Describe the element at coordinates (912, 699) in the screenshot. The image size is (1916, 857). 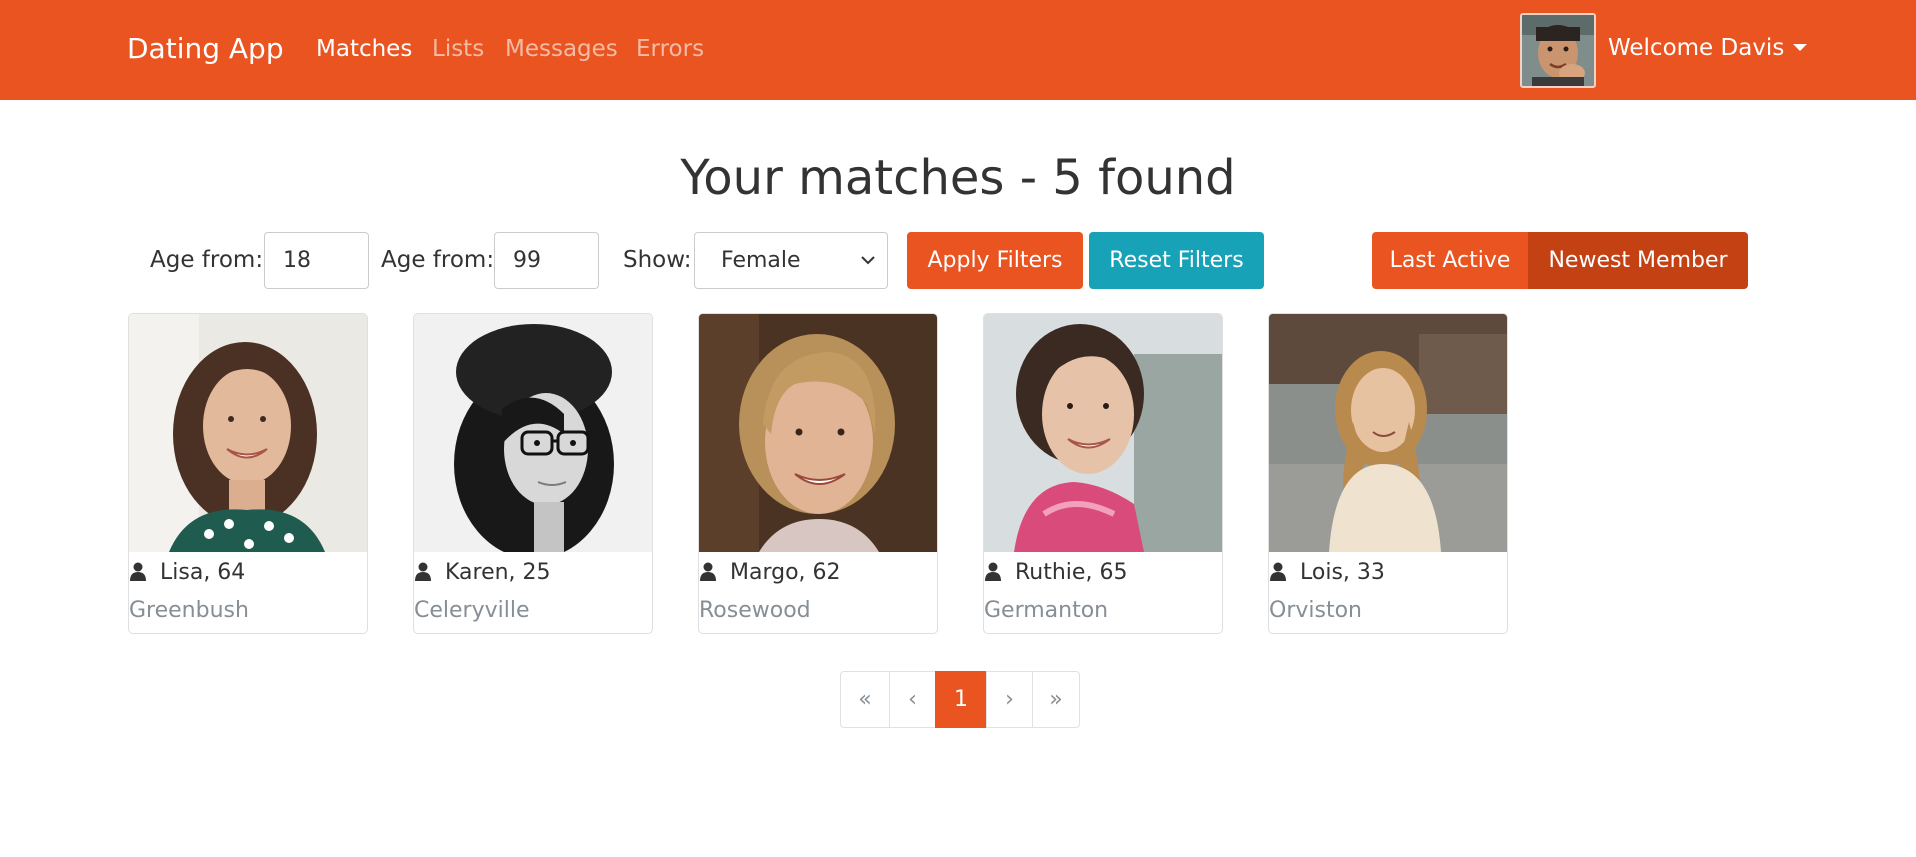
I see `pagination-previous: ‹` at that location.